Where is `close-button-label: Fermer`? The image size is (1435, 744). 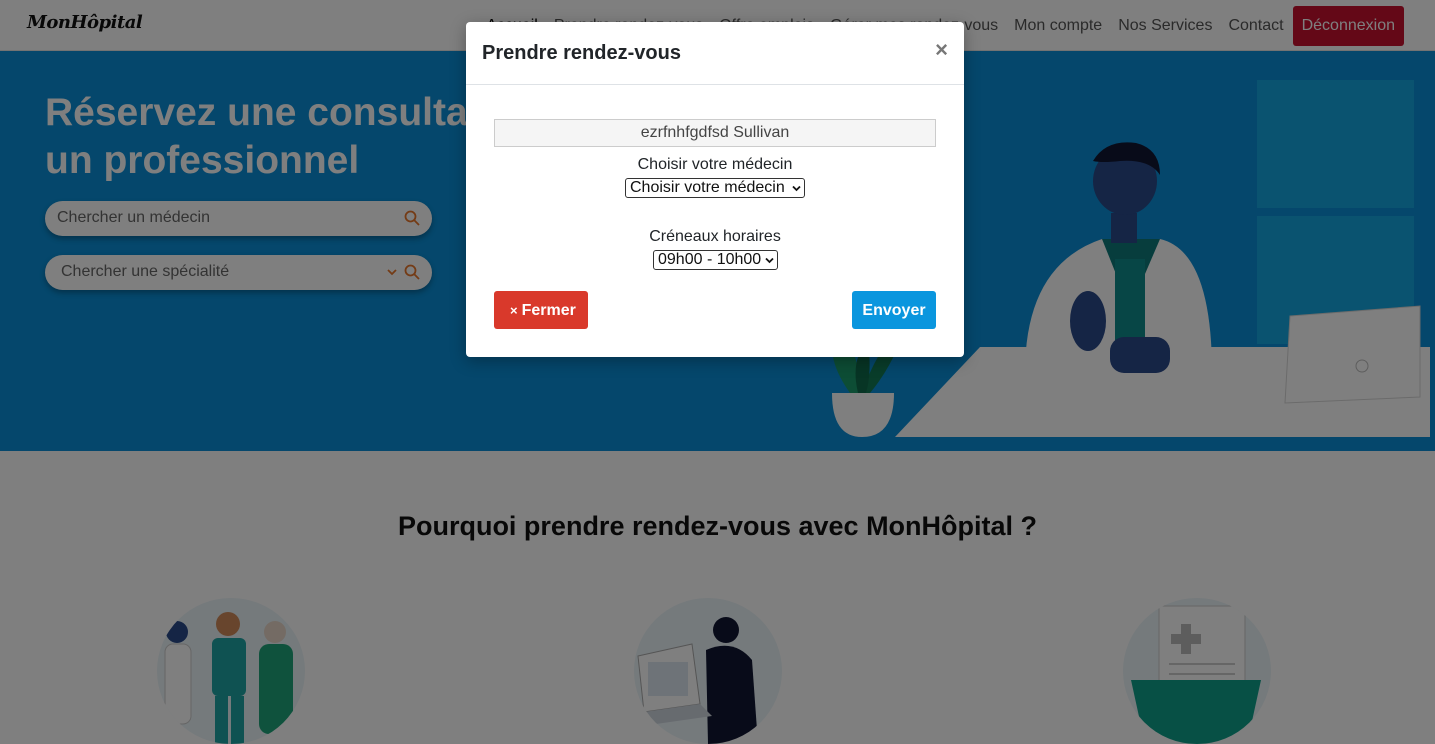 close-button-label: Fermer is located at coordinates (548, 310).